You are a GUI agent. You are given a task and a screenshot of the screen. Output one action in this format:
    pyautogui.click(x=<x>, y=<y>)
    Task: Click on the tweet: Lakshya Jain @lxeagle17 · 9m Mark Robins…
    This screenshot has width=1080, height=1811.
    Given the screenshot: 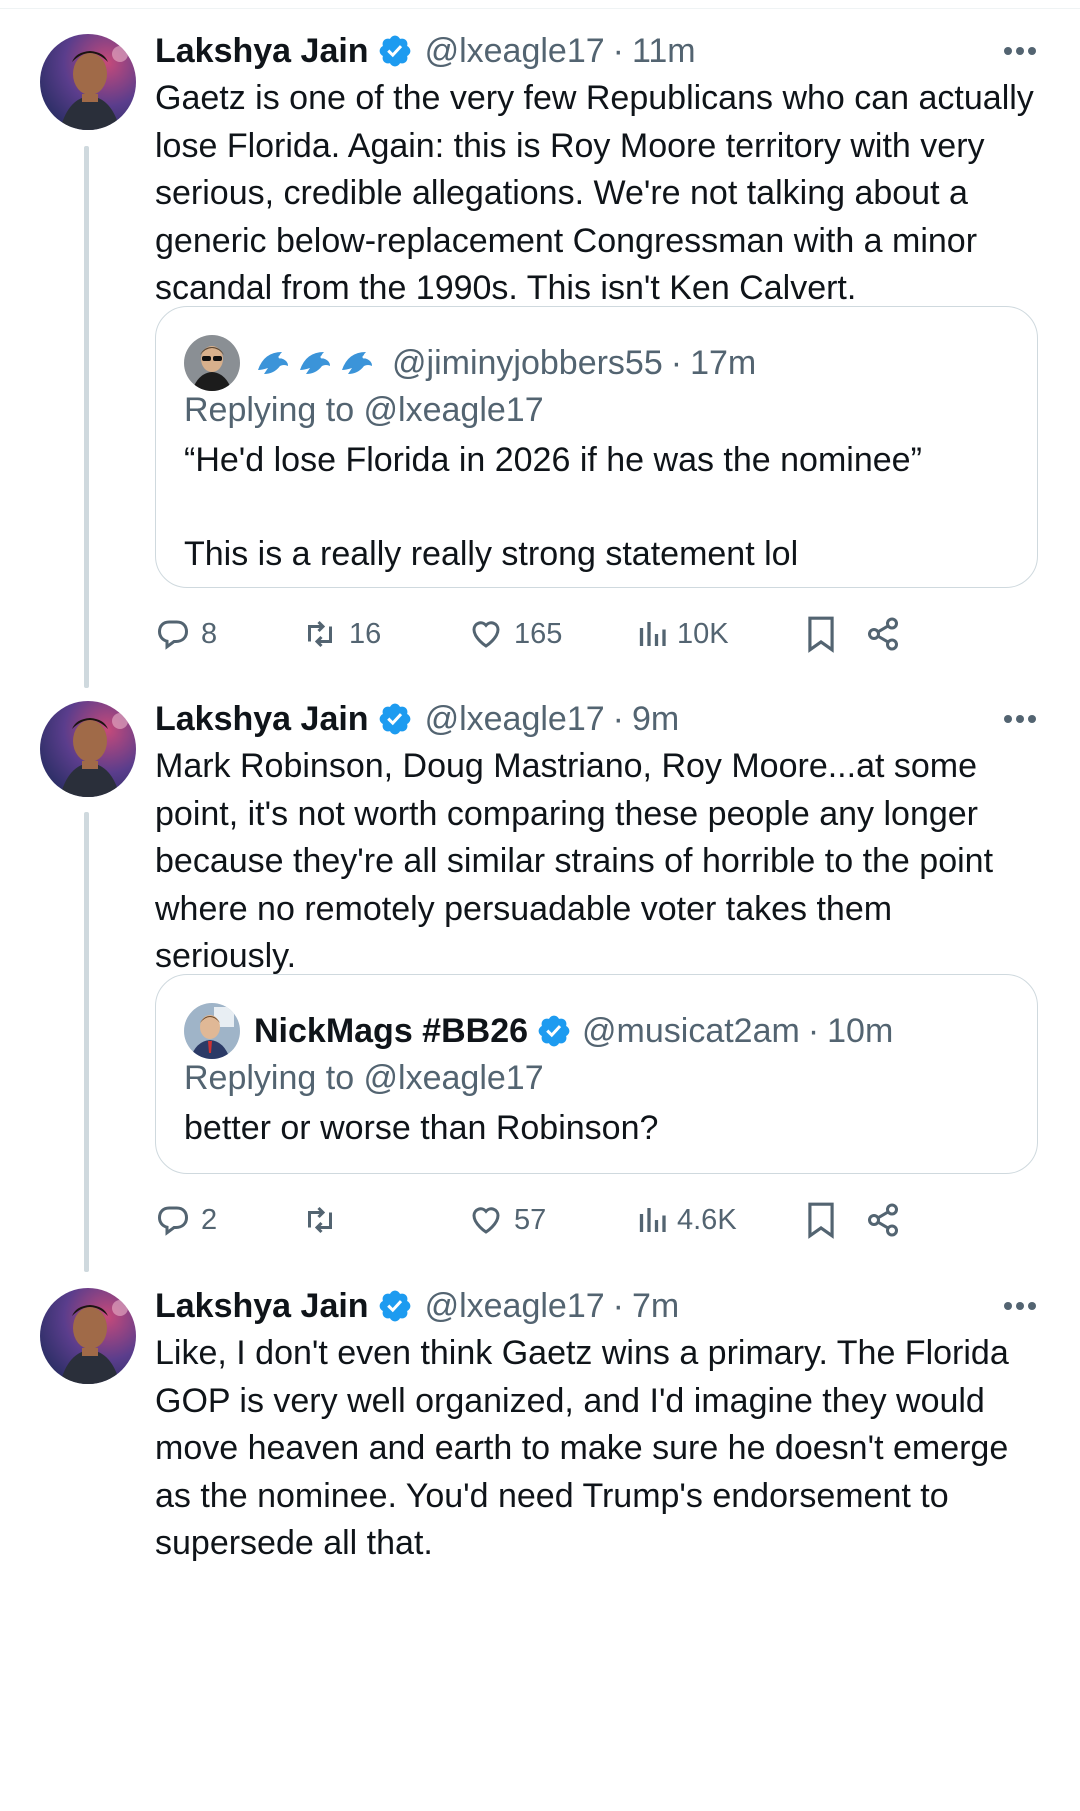 What is the action you would take?
    pyautogui.click(x=597, y=839)
    